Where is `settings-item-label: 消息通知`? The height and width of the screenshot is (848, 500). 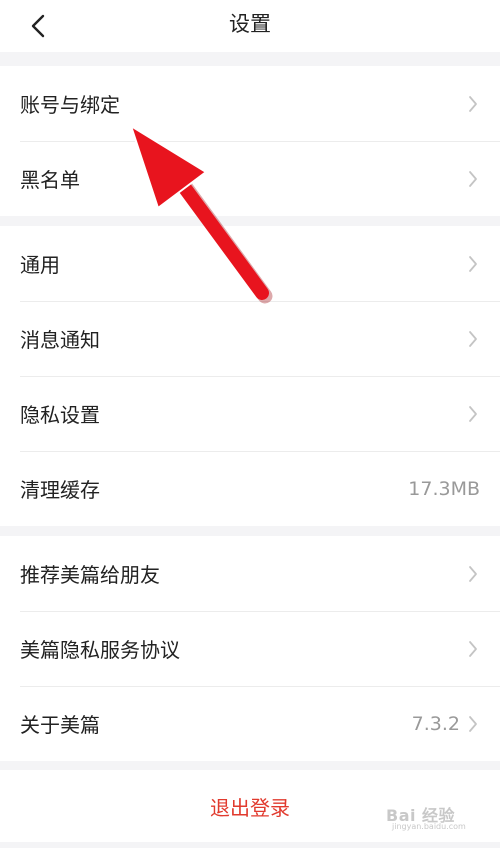
settings-item-label: 消息通知 is located at coordinates (60, 340).